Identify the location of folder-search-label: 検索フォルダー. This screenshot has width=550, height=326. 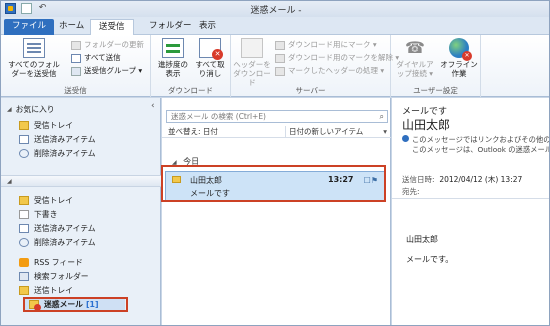
(61, 276).